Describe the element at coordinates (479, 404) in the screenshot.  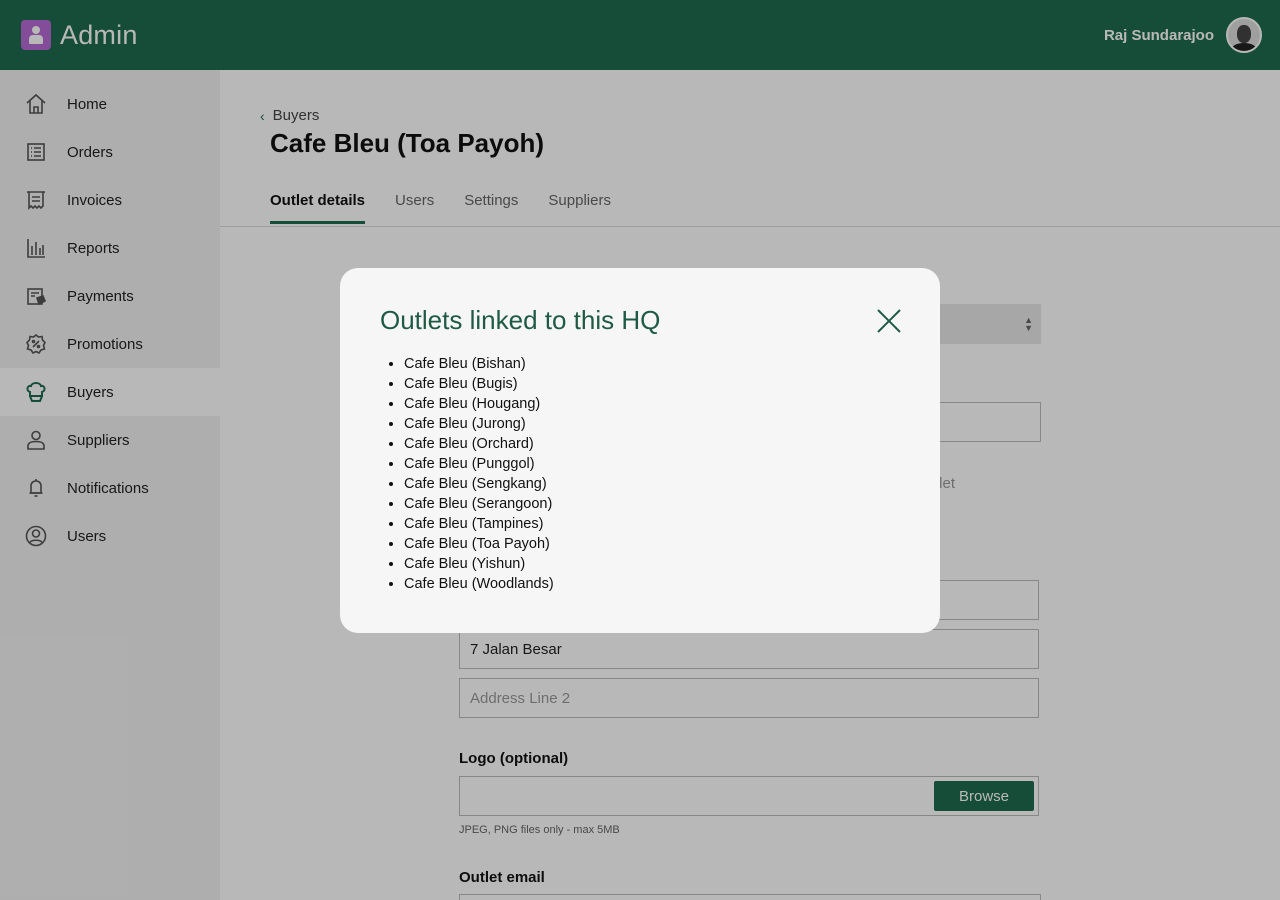
I see `list-item: Cafe Bleu (Hougang)` at that location.